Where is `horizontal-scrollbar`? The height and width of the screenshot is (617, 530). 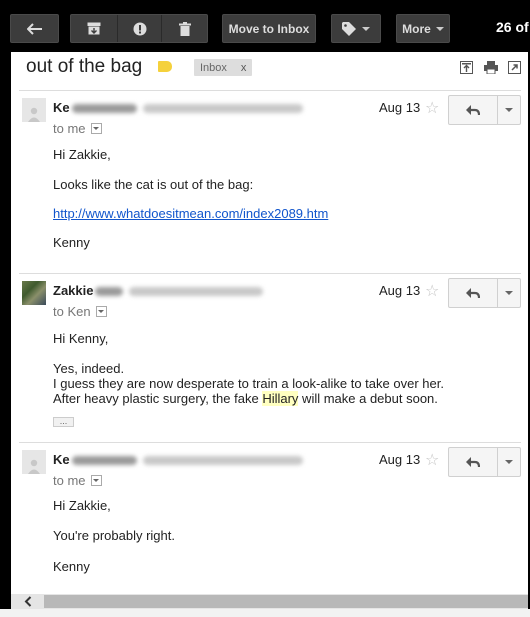
horizontal-scrollbar is located at coordinates (269, 601).